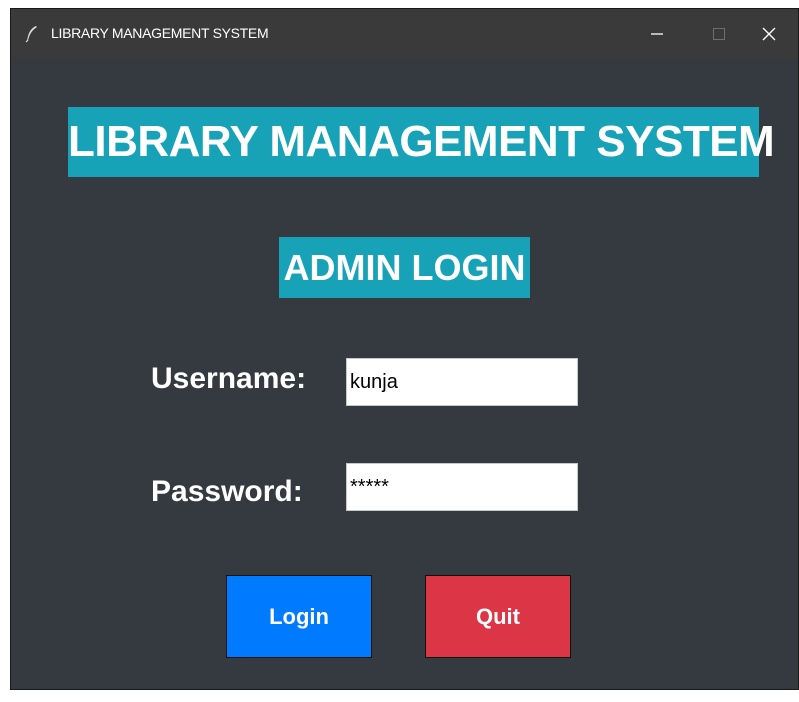  Describe the element at coordinates (462, 487) in the screenshot. I see `password-field` at that location.